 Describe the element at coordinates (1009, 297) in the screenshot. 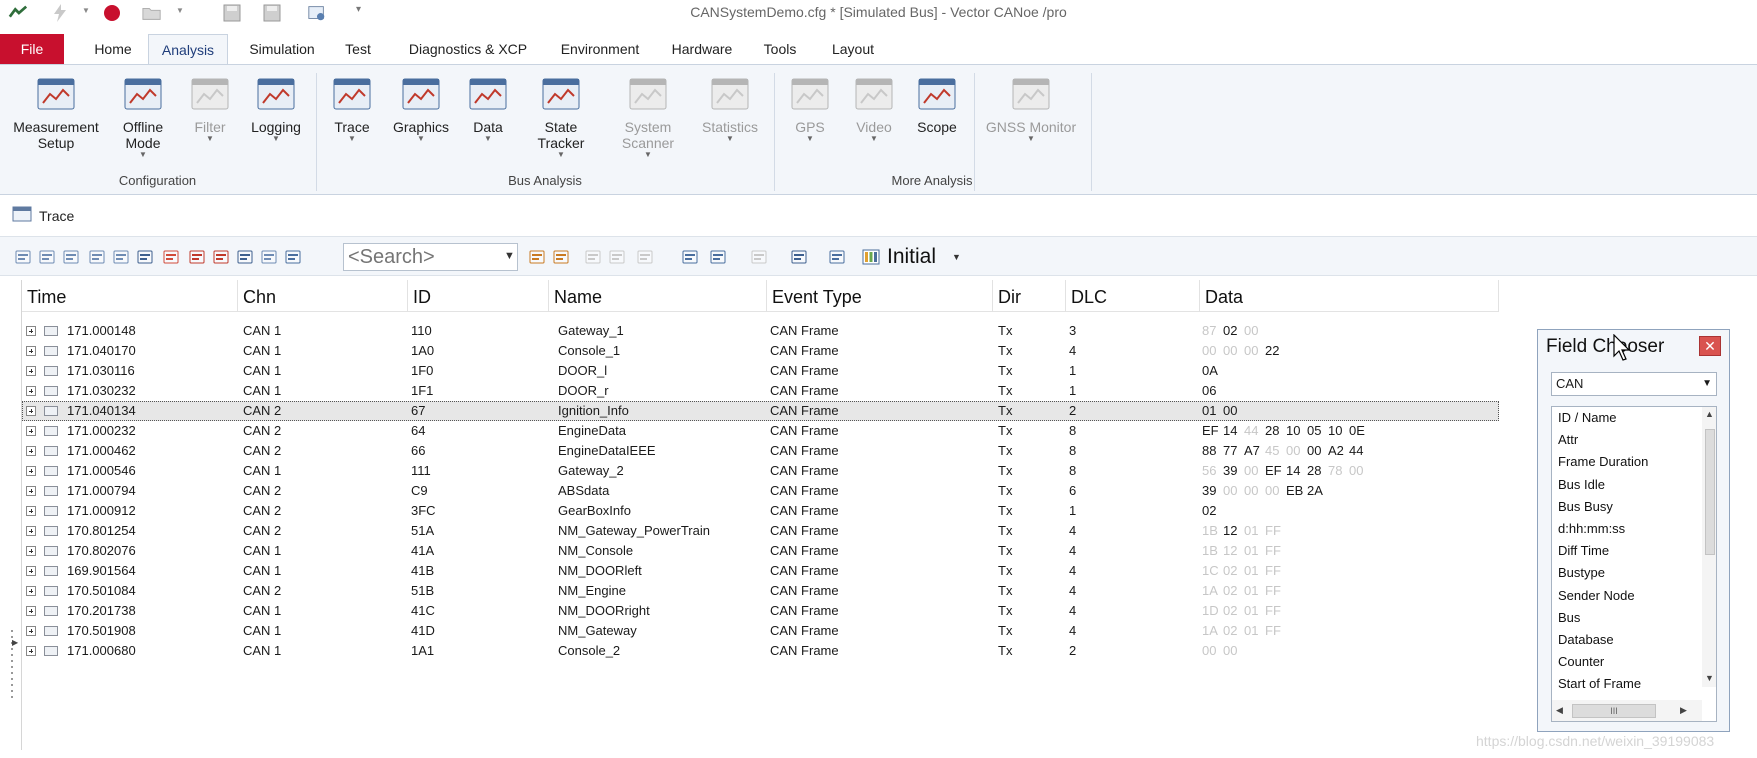

I see `column-header-dir: Dir` at that location.